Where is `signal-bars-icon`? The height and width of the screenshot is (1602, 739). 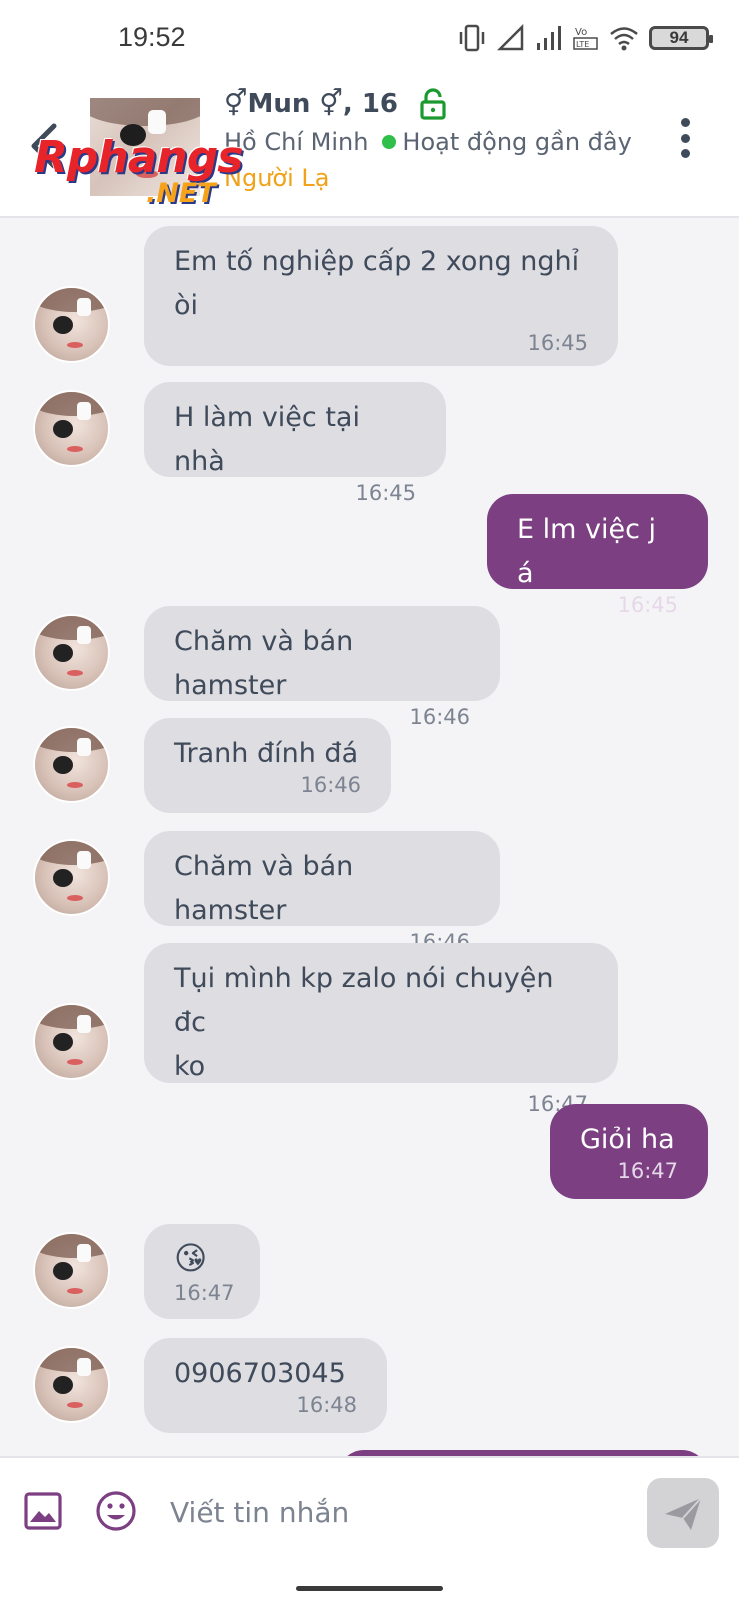 signal-bars-icon is located at coordinates (549, 38).